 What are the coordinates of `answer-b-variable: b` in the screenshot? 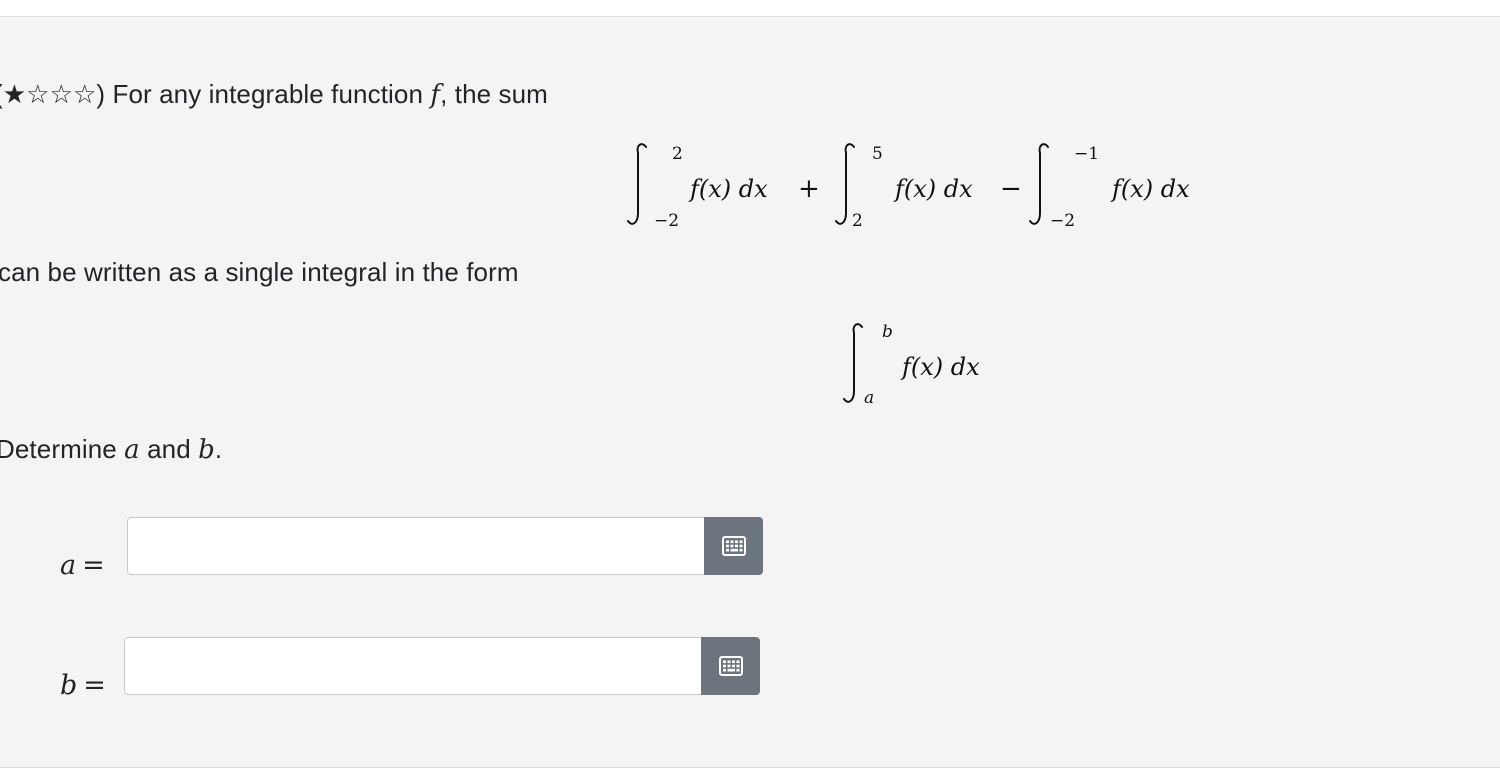 It's located at (69, 685).